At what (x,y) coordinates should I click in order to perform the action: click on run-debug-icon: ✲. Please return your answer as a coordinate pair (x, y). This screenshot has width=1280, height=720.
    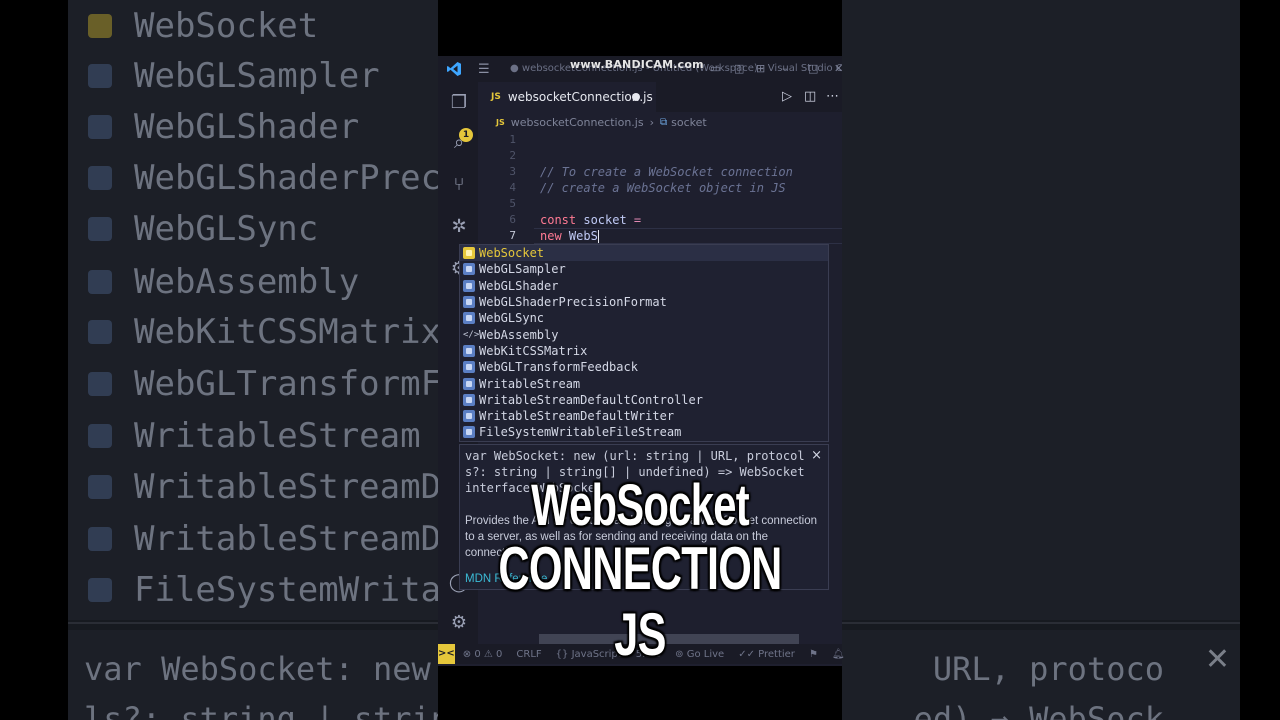
    Looking at the image, I should click on (459, 227).